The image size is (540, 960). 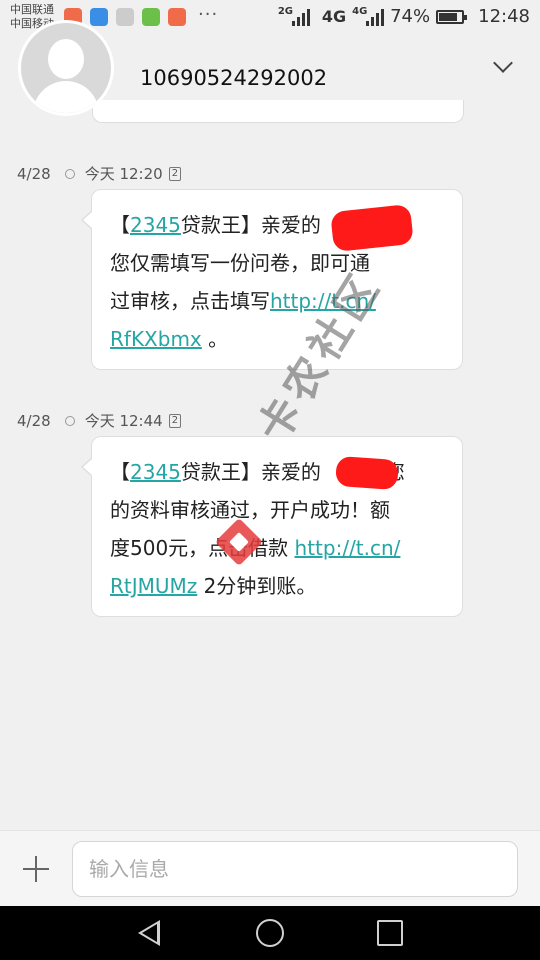 I want to click on carrier-1: 中国联通, so click(x=32, y=9).